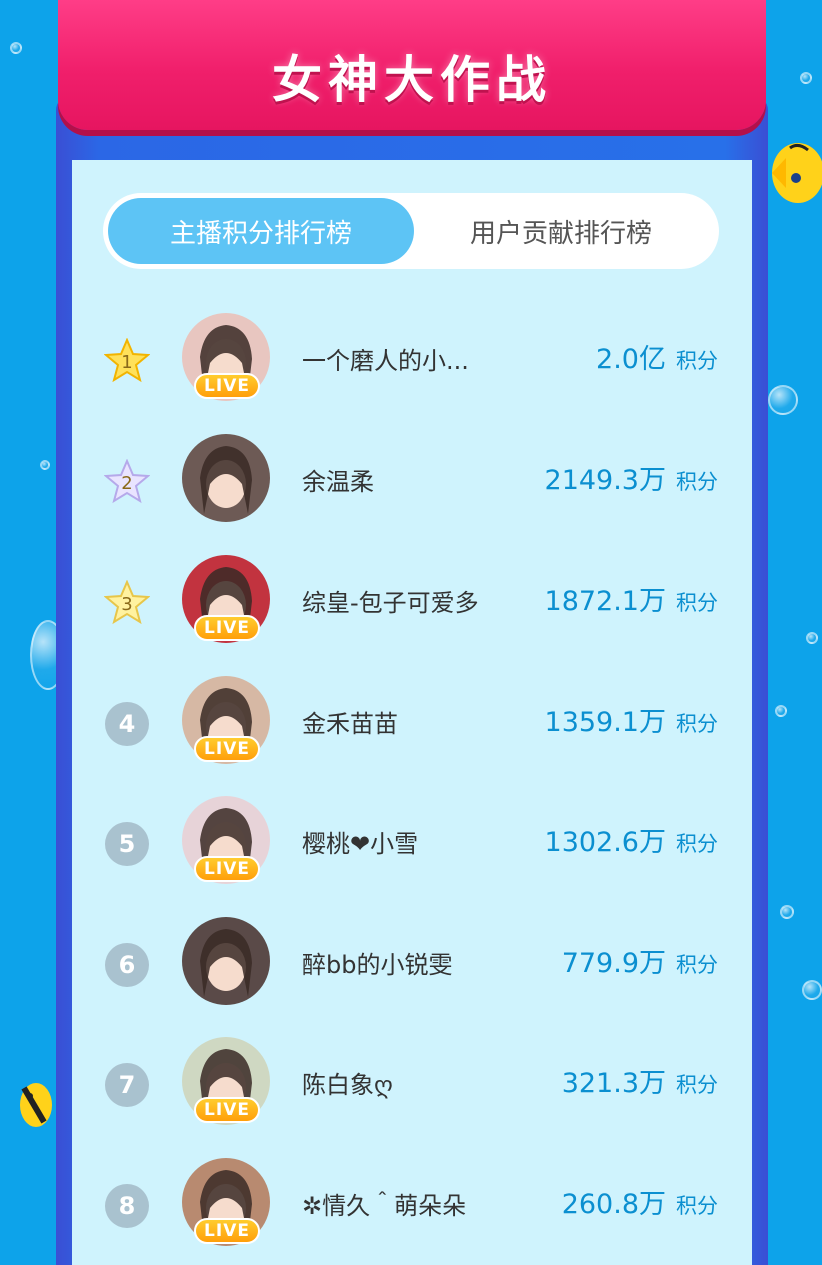 The image size is (822, 1265). What do you see at coordinates (338, 482) in the screenshot?
I see `anchor-name: 余温柔` at bounding box center [338, 482].